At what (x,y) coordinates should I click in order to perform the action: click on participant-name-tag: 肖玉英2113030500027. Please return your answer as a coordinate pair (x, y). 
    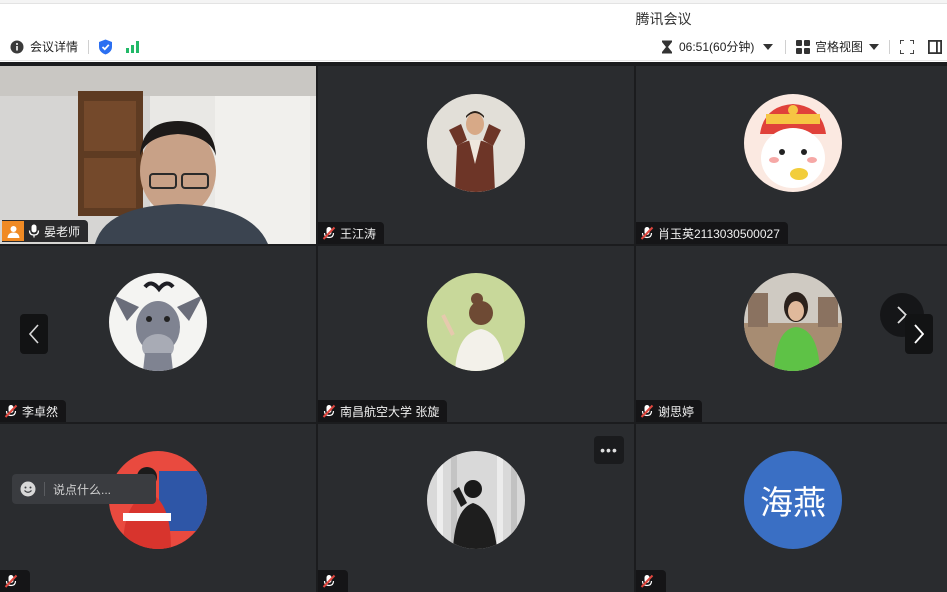
    Looking at the image, I should click on (712, 233).